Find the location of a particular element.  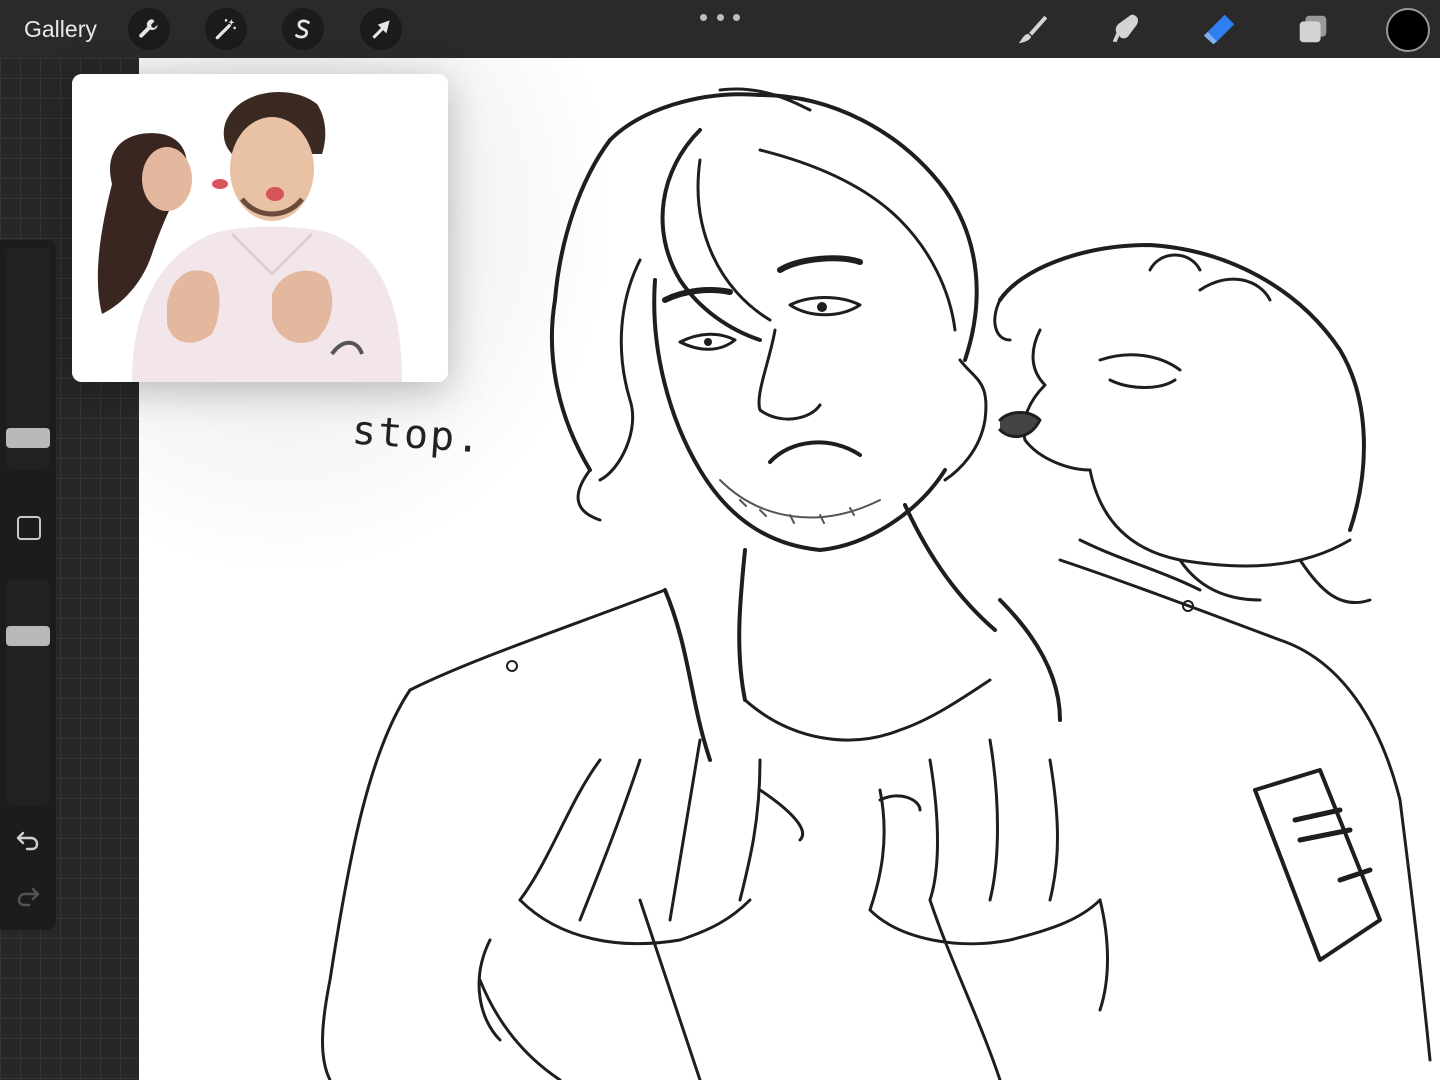

undo-icon is located at coordinates (27, 841).